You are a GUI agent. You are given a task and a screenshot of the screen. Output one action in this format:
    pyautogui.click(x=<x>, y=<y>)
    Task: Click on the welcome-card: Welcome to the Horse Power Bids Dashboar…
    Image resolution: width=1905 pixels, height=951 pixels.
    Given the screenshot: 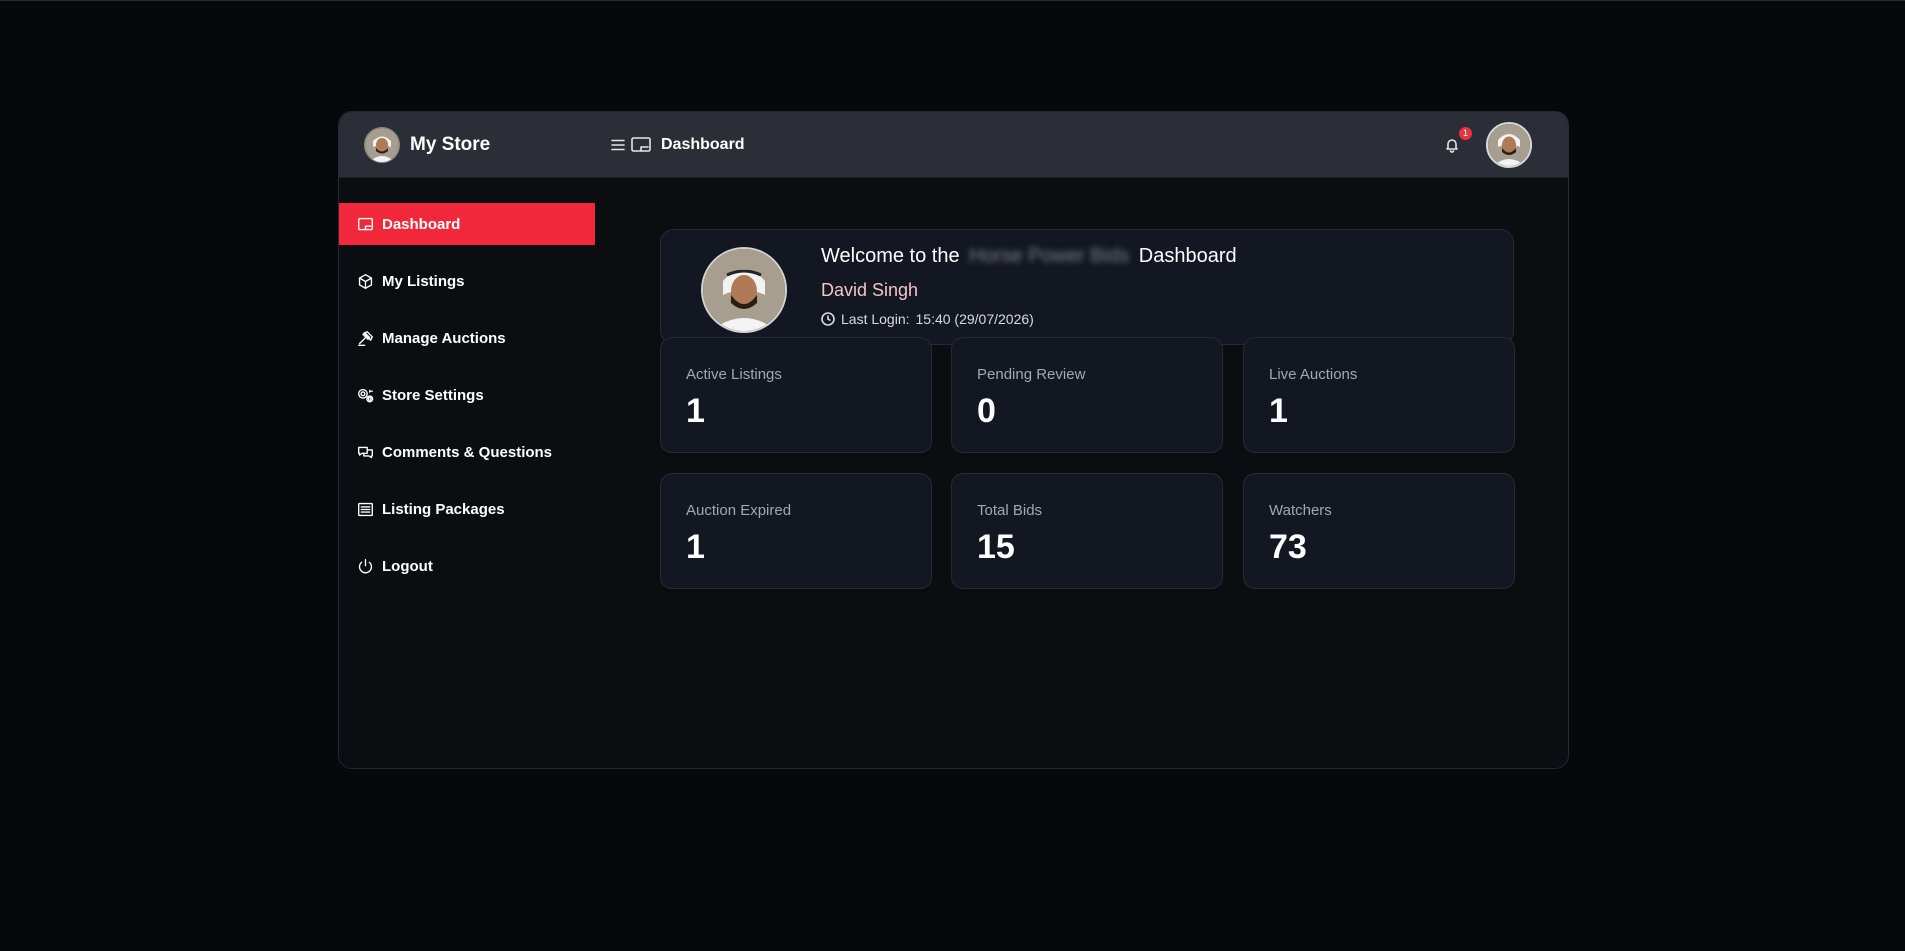 What is the action you would take?
    pyautogui.click(x=1087, y=287)
    